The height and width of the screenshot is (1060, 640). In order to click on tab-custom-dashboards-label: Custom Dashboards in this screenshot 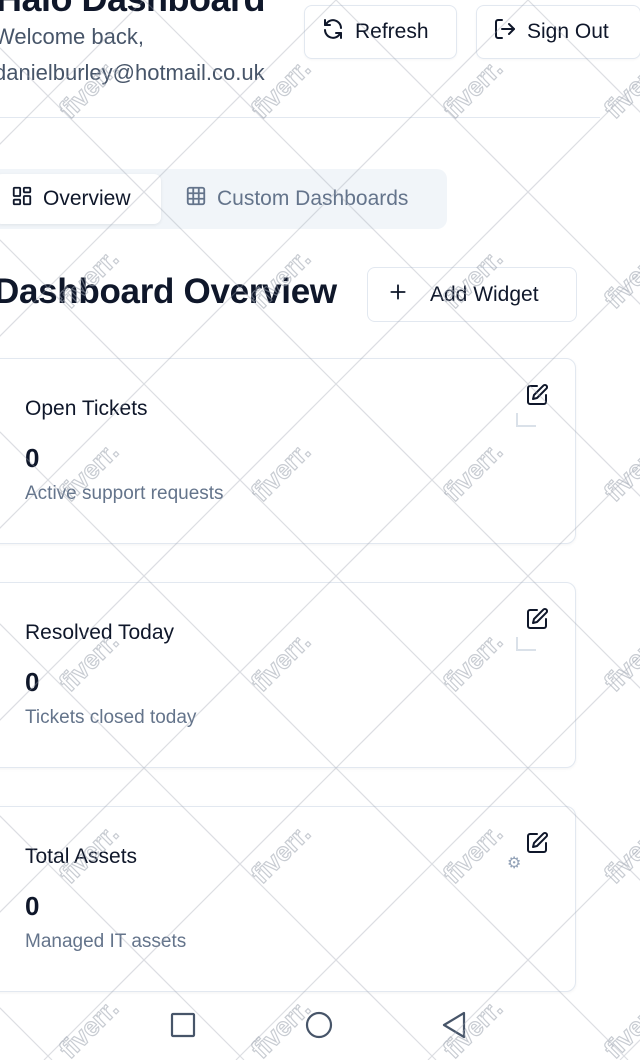, I will do `click(313, 198)`.